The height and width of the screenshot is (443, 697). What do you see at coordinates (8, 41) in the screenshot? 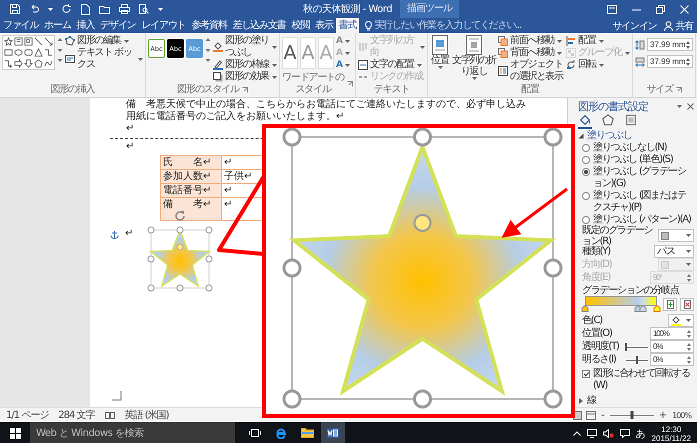
I see `star-icon` at bounding box center [8, 41].